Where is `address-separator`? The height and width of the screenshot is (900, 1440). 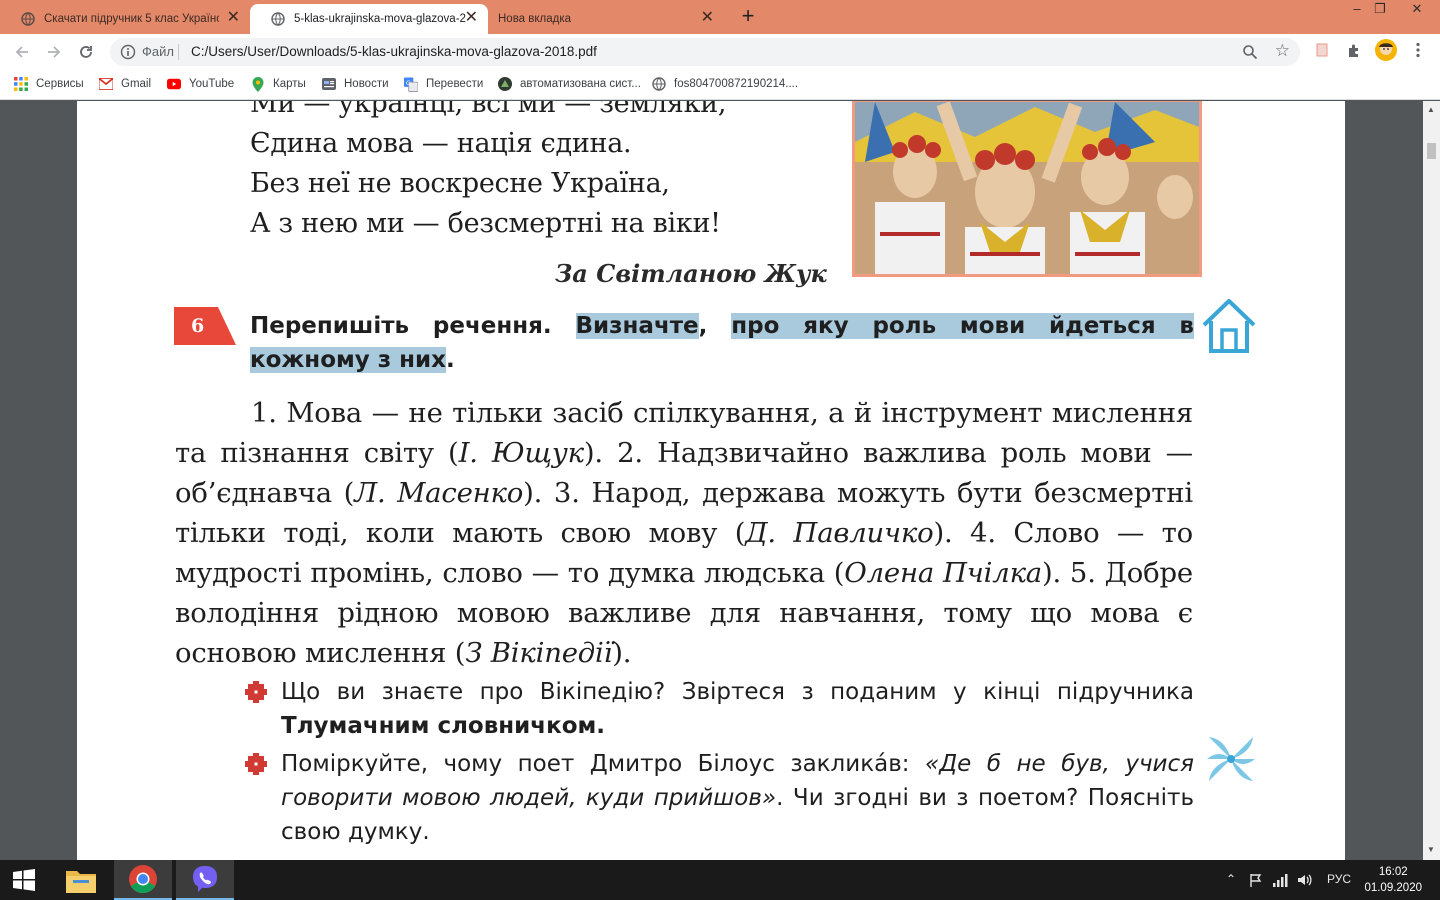
address-separator is located at coordinates (178, 52).